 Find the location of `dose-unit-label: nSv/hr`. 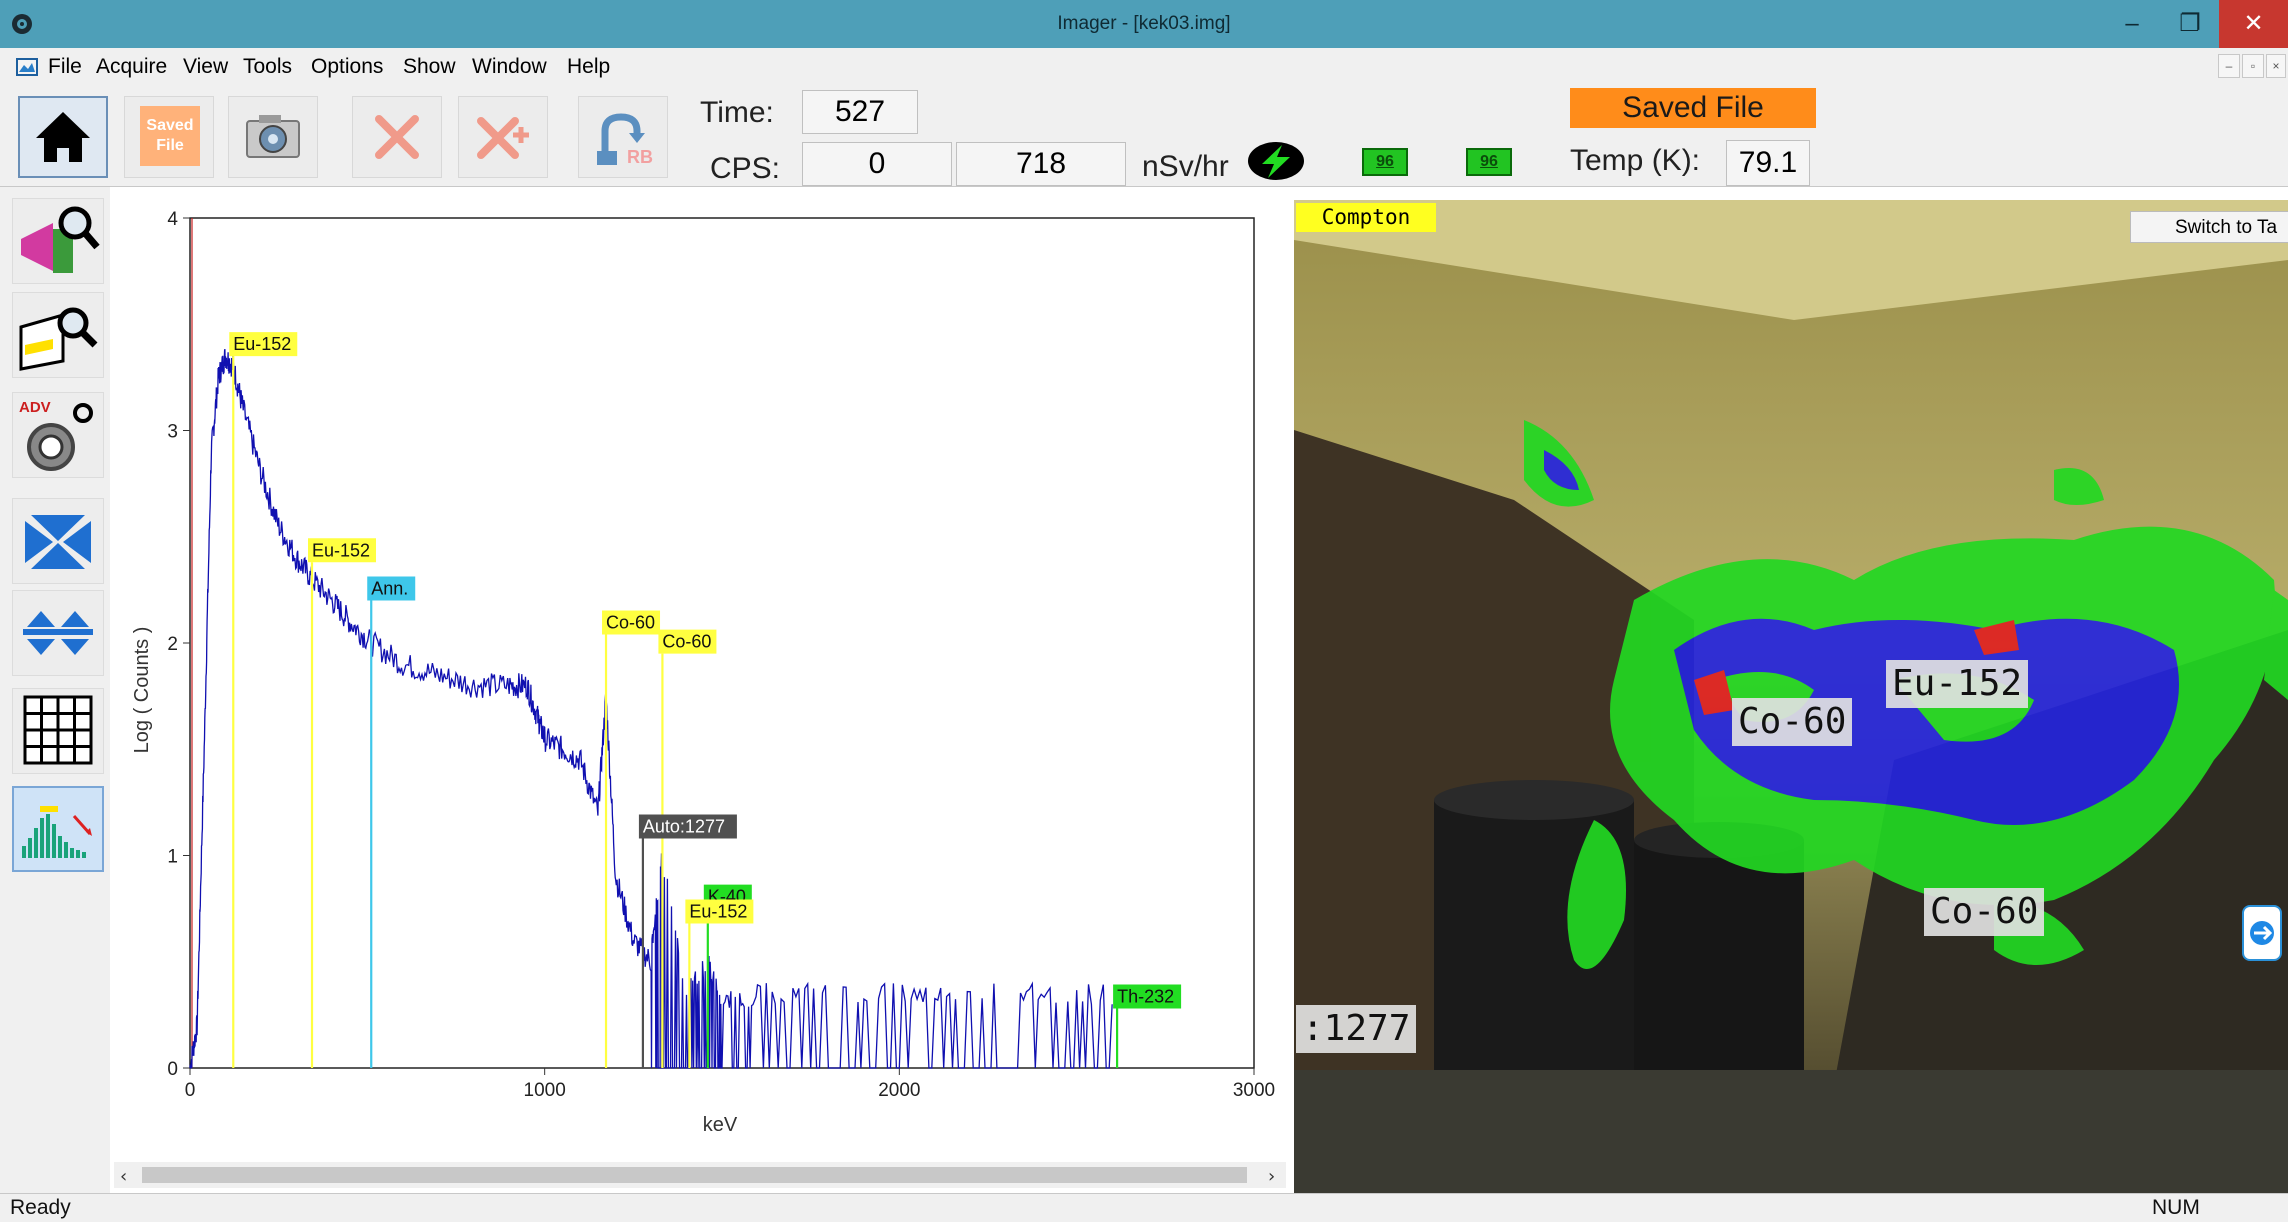

dose-unit-label: nSv/hr is located at coordinates (1185, 166).